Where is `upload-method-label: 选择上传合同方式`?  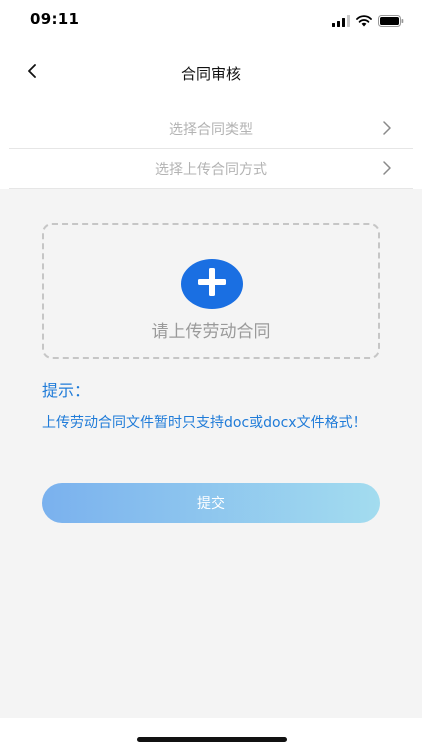
upload-method-label: 选择上传合同方式 is located at coordinates (211, 170).